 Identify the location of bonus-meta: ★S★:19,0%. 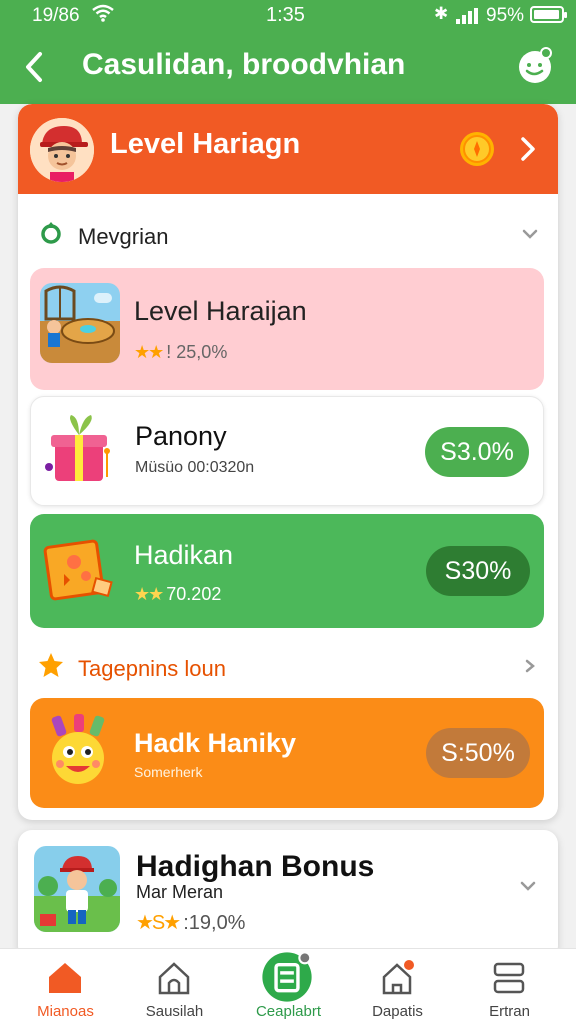
(190, 922).